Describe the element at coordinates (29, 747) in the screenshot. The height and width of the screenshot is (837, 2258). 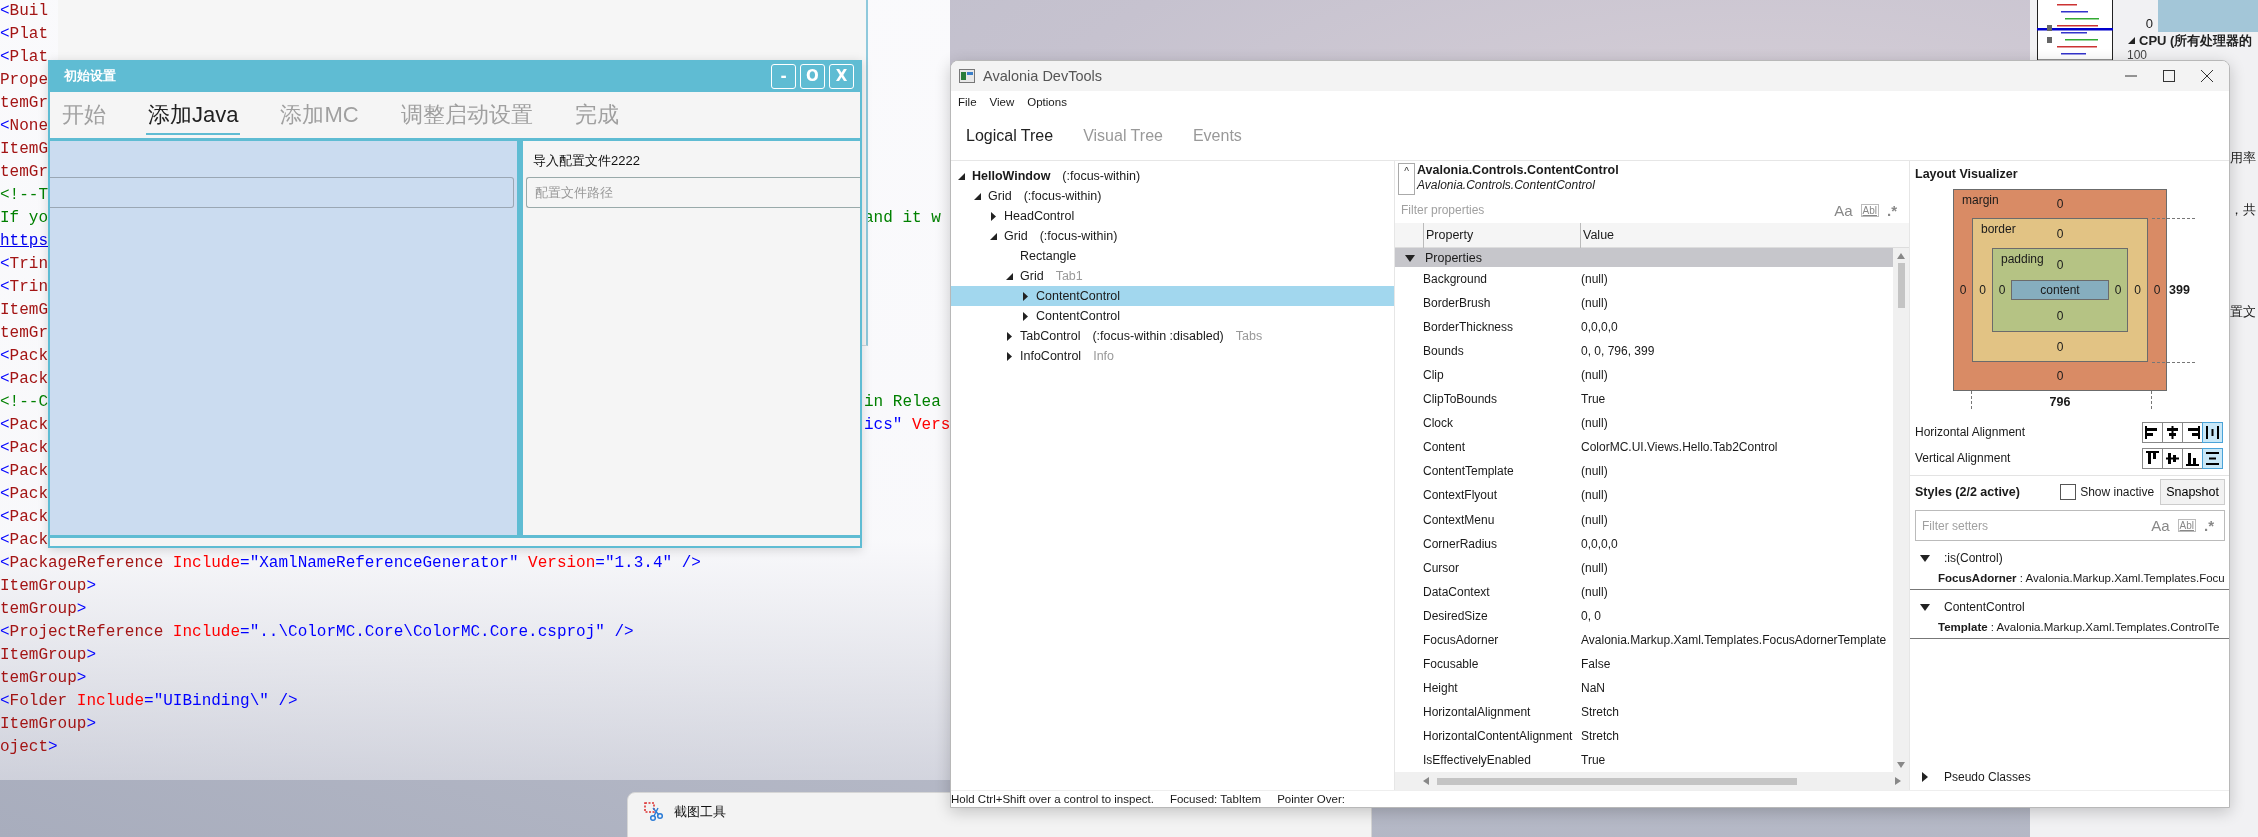
I see `code-line: oject>` at that location.